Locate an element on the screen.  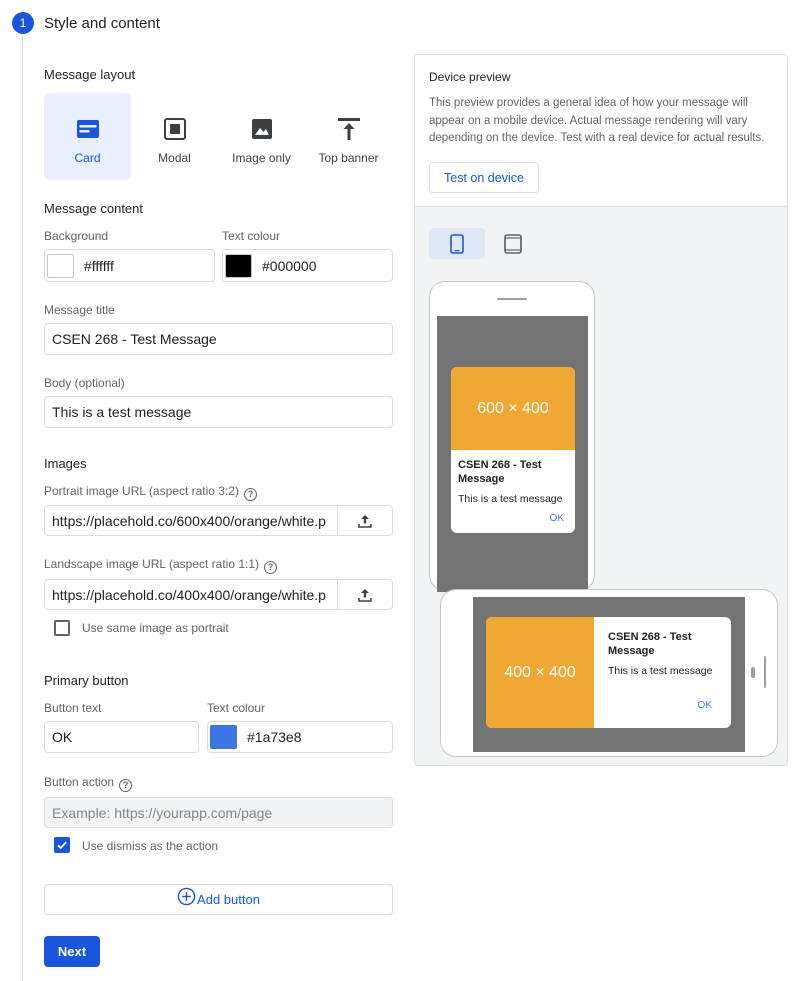
portrait-image-label-text: Portrait image URL (aspect ratio 3:2) is located at coordinates (141, 491).